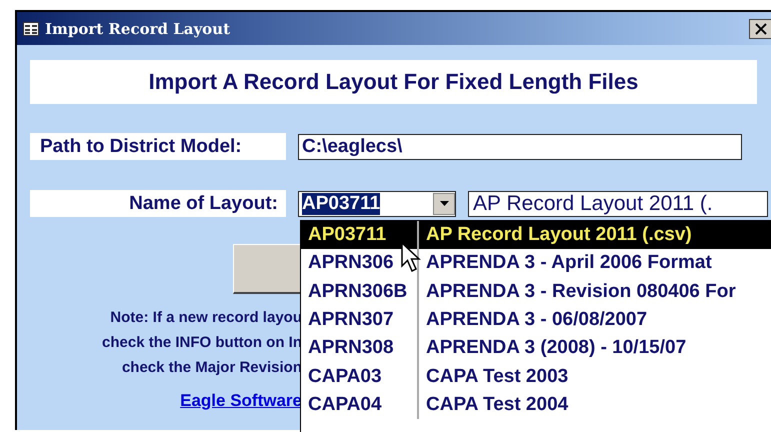 The width and height of the screenshot is (771, 432). What do you see at coordinates (241, 401) in the screenshot?
I see `link: Eagle Software` at bounding box center [241, 401].